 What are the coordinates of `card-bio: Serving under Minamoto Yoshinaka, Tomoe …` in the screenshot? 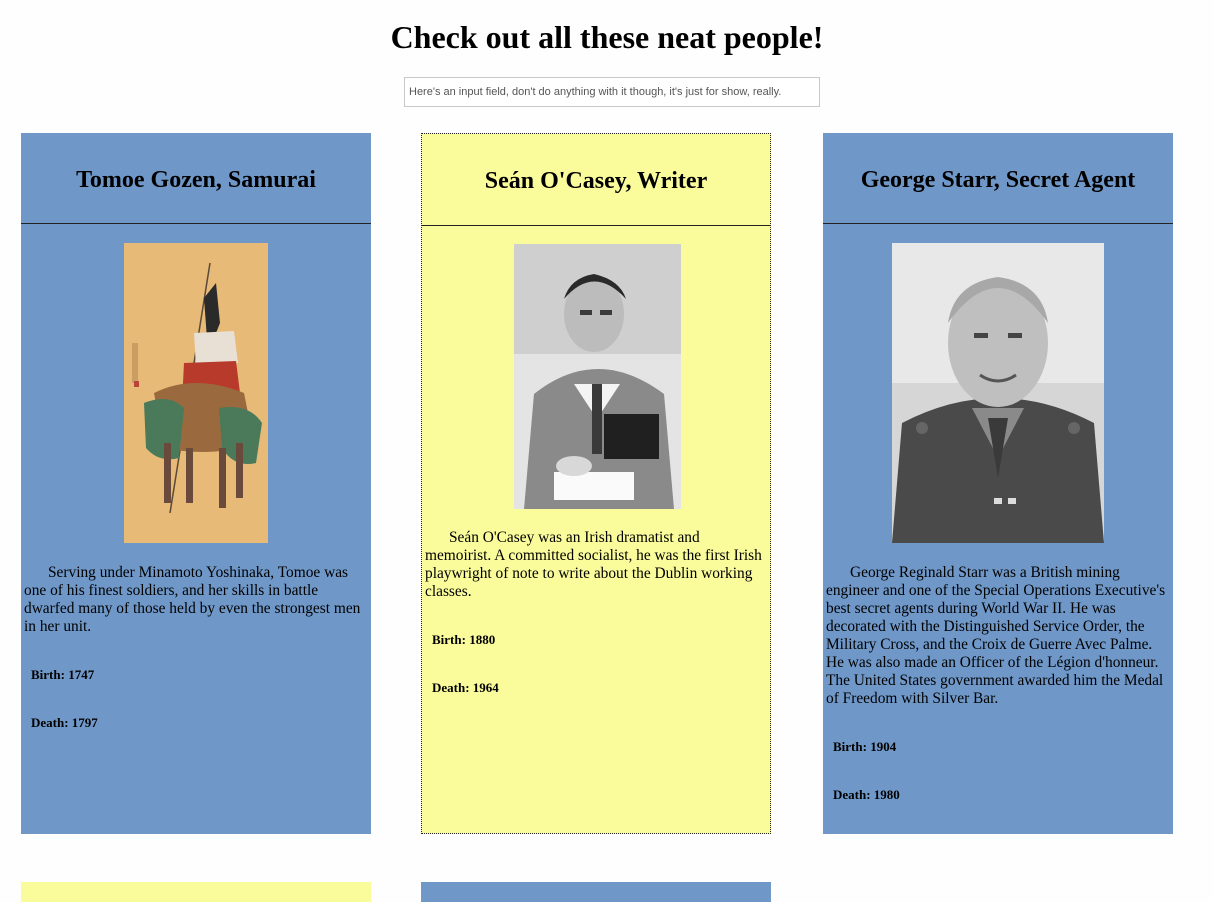 It's located at (192, 599).